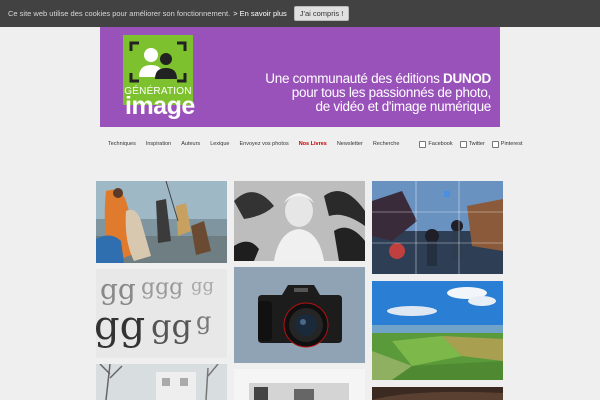 The height and width of the screenshot is (400, 600). Describe the element at coordinates (472, 144) in the screenshot. I see `social-twitter: Twitter` at that location.